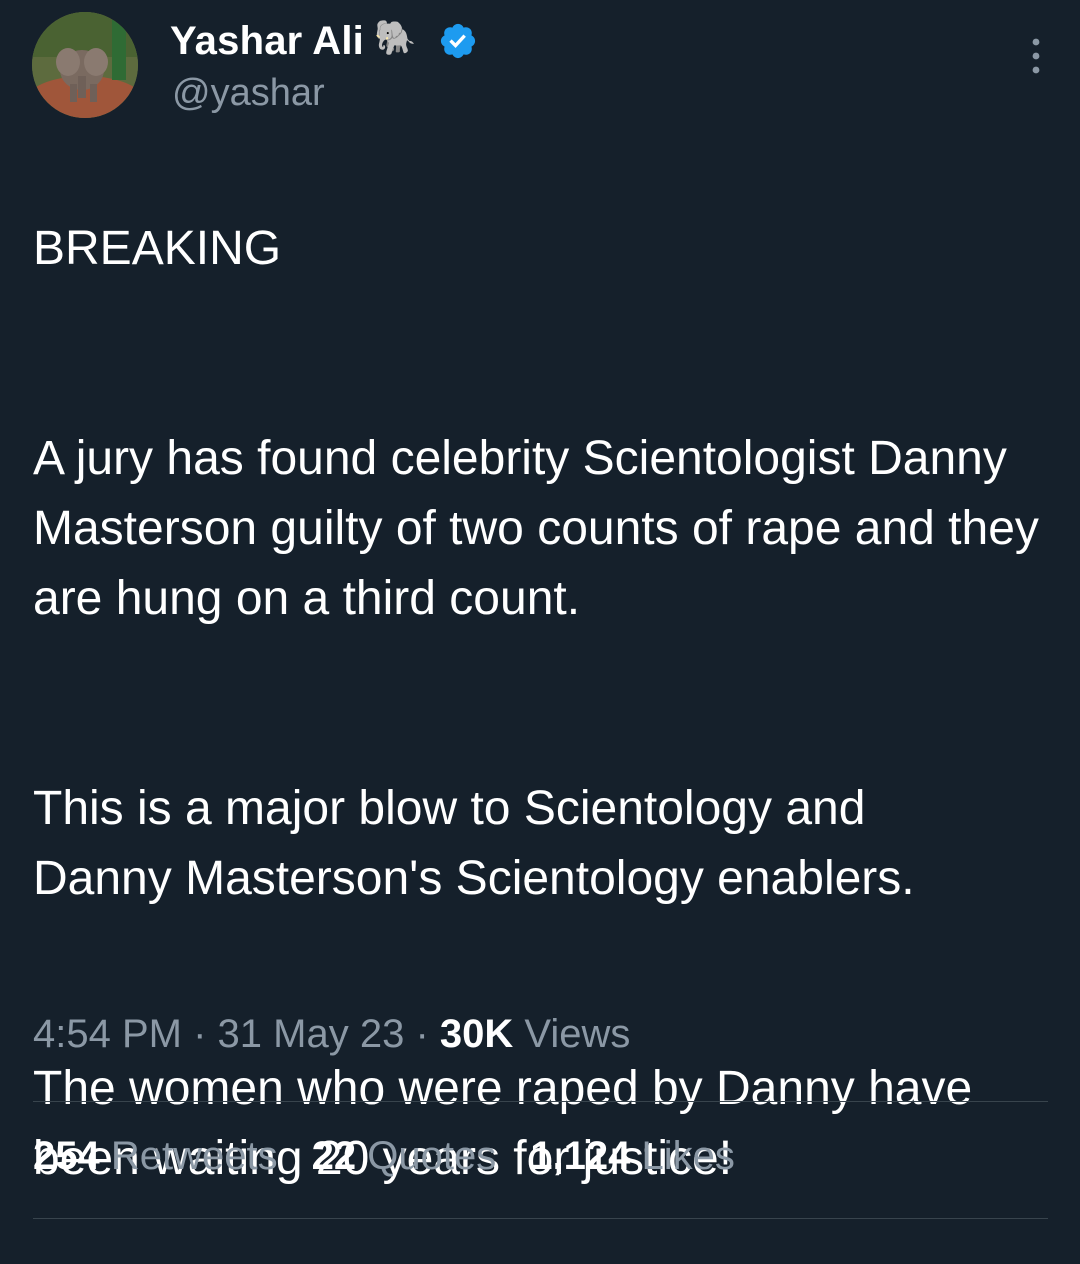 The image size is (1080, 1264). What do you see at coordinates (395, 38) in the screenshot?
I see `elephant-emoji-icon: 🐘` at bounding box center [395, 38].